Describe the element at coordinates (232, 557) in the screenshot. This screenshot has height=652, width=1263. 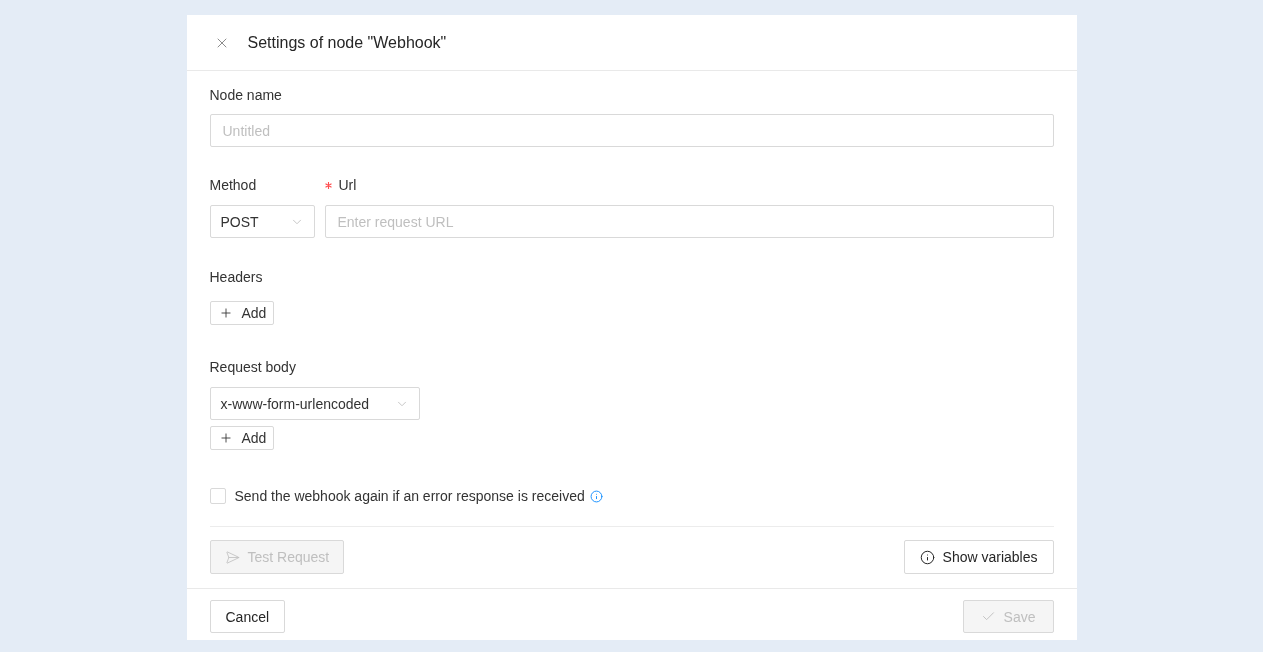
I see `send-icon` at that location.